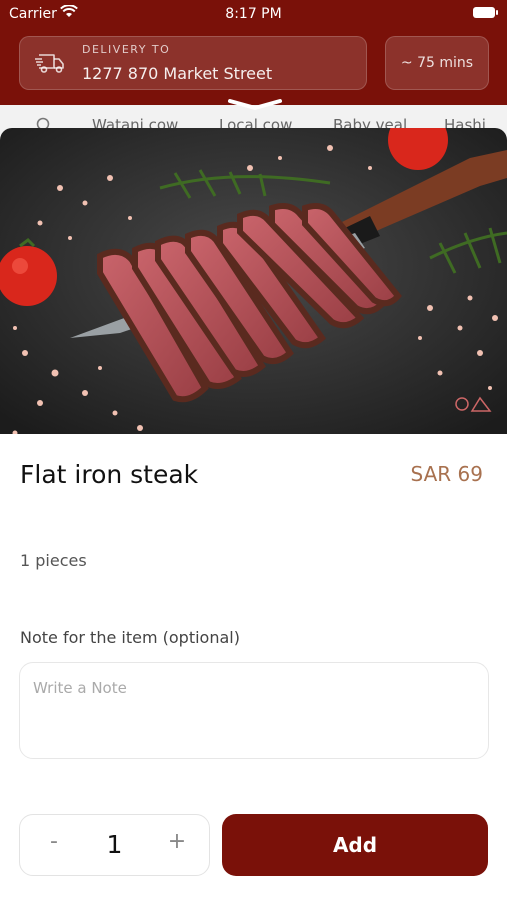 This screenshot has height=900, width=507. I want to click on add-button: Add, so click(355, 845).